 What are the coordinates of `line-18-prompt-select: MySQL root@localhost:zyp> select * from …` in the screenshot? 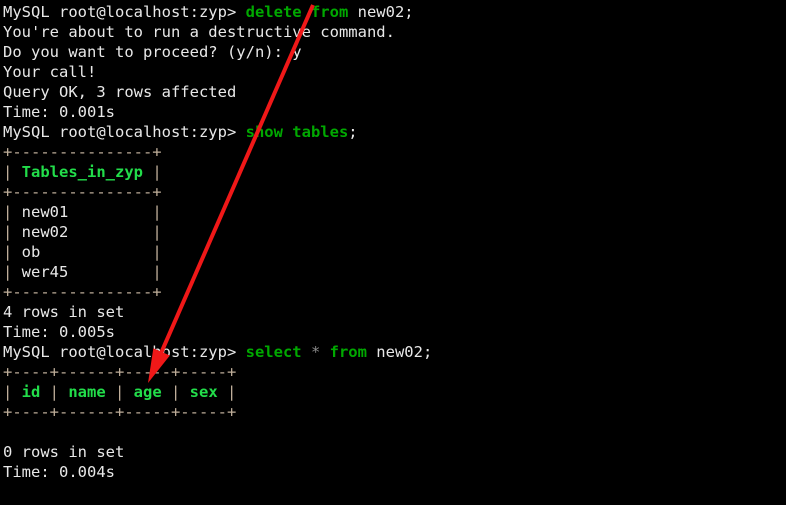 It's located at (217, 352).